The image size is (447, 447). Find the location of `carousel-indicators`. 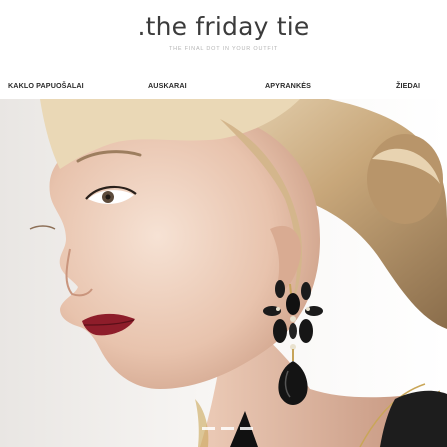

carousel-indicators is located at coordinates (232, 430).